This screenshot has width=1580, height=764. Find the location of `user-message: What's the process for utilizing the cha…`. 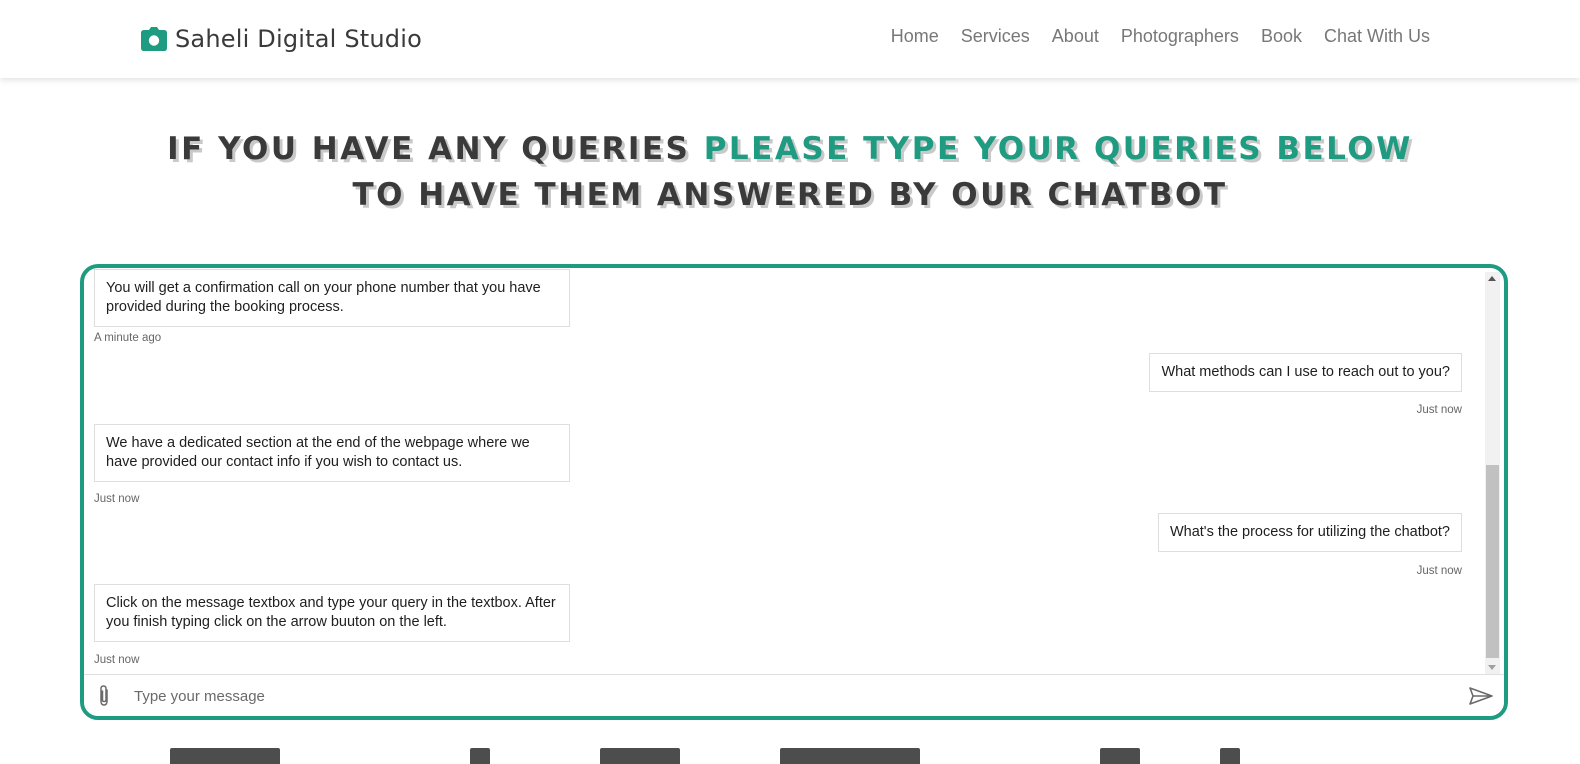

user-message: What's the process for utilizing the cha… is located at coordinates (1309, 532).